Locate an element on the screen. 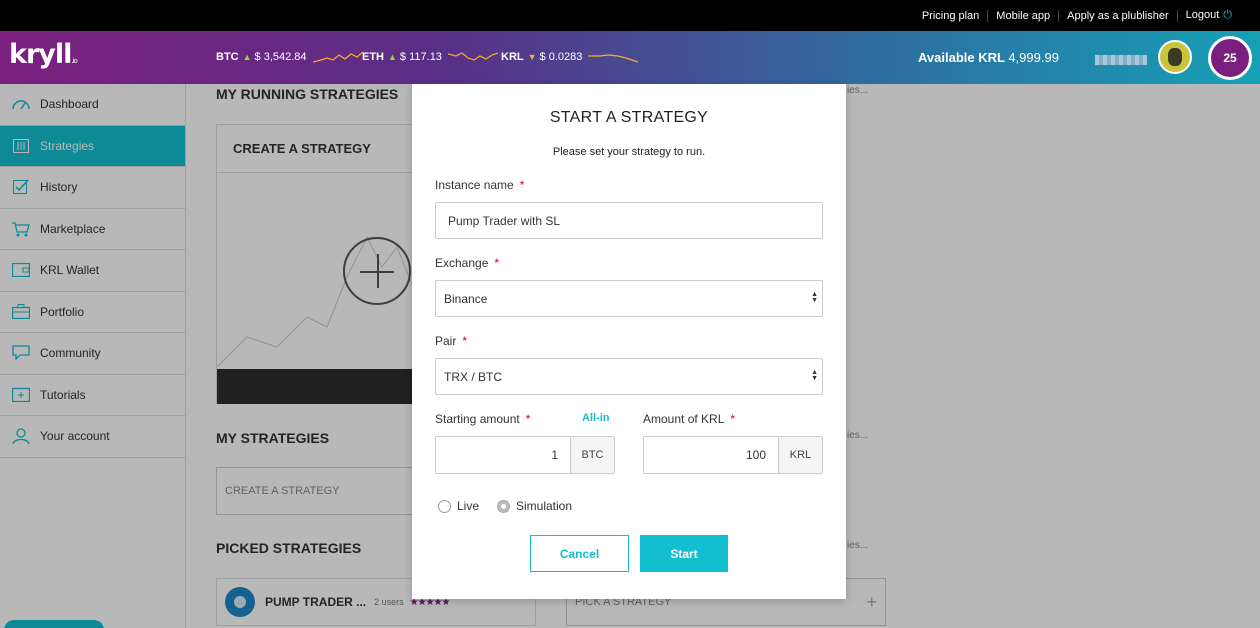  mode-simulation-label: Simulation is located at coordinates (544, 506).